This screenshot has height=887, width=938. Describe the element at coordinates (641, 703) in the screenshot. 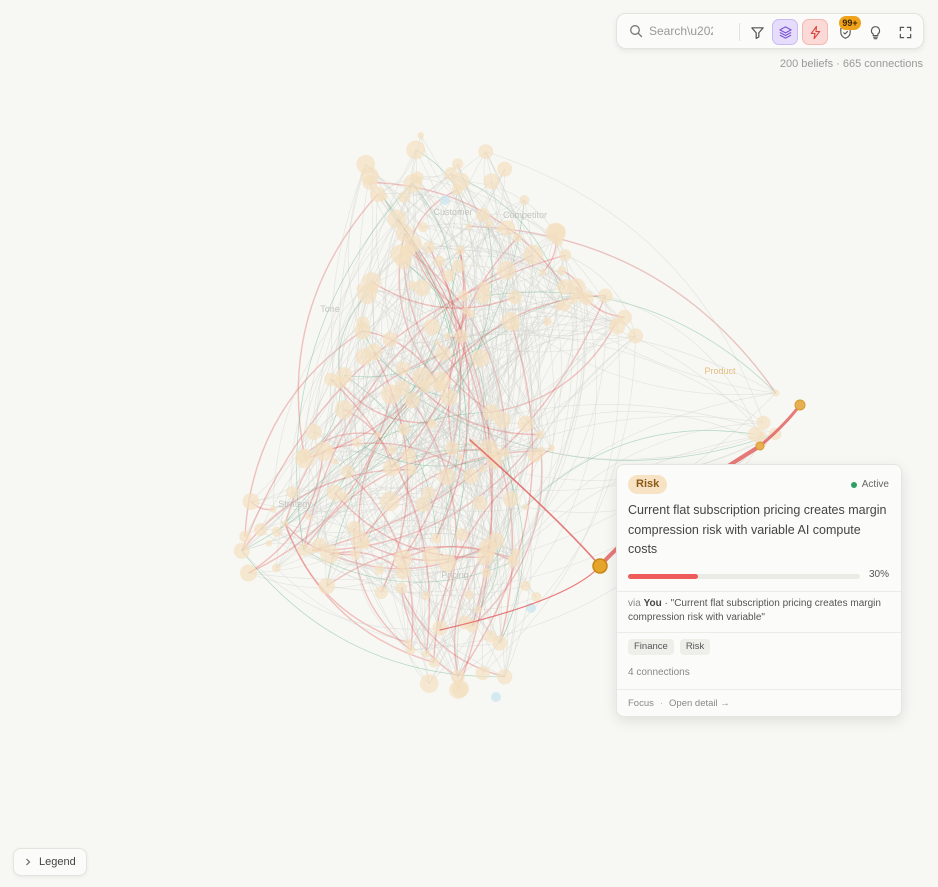

I see `focus-button: Focus` at that location.